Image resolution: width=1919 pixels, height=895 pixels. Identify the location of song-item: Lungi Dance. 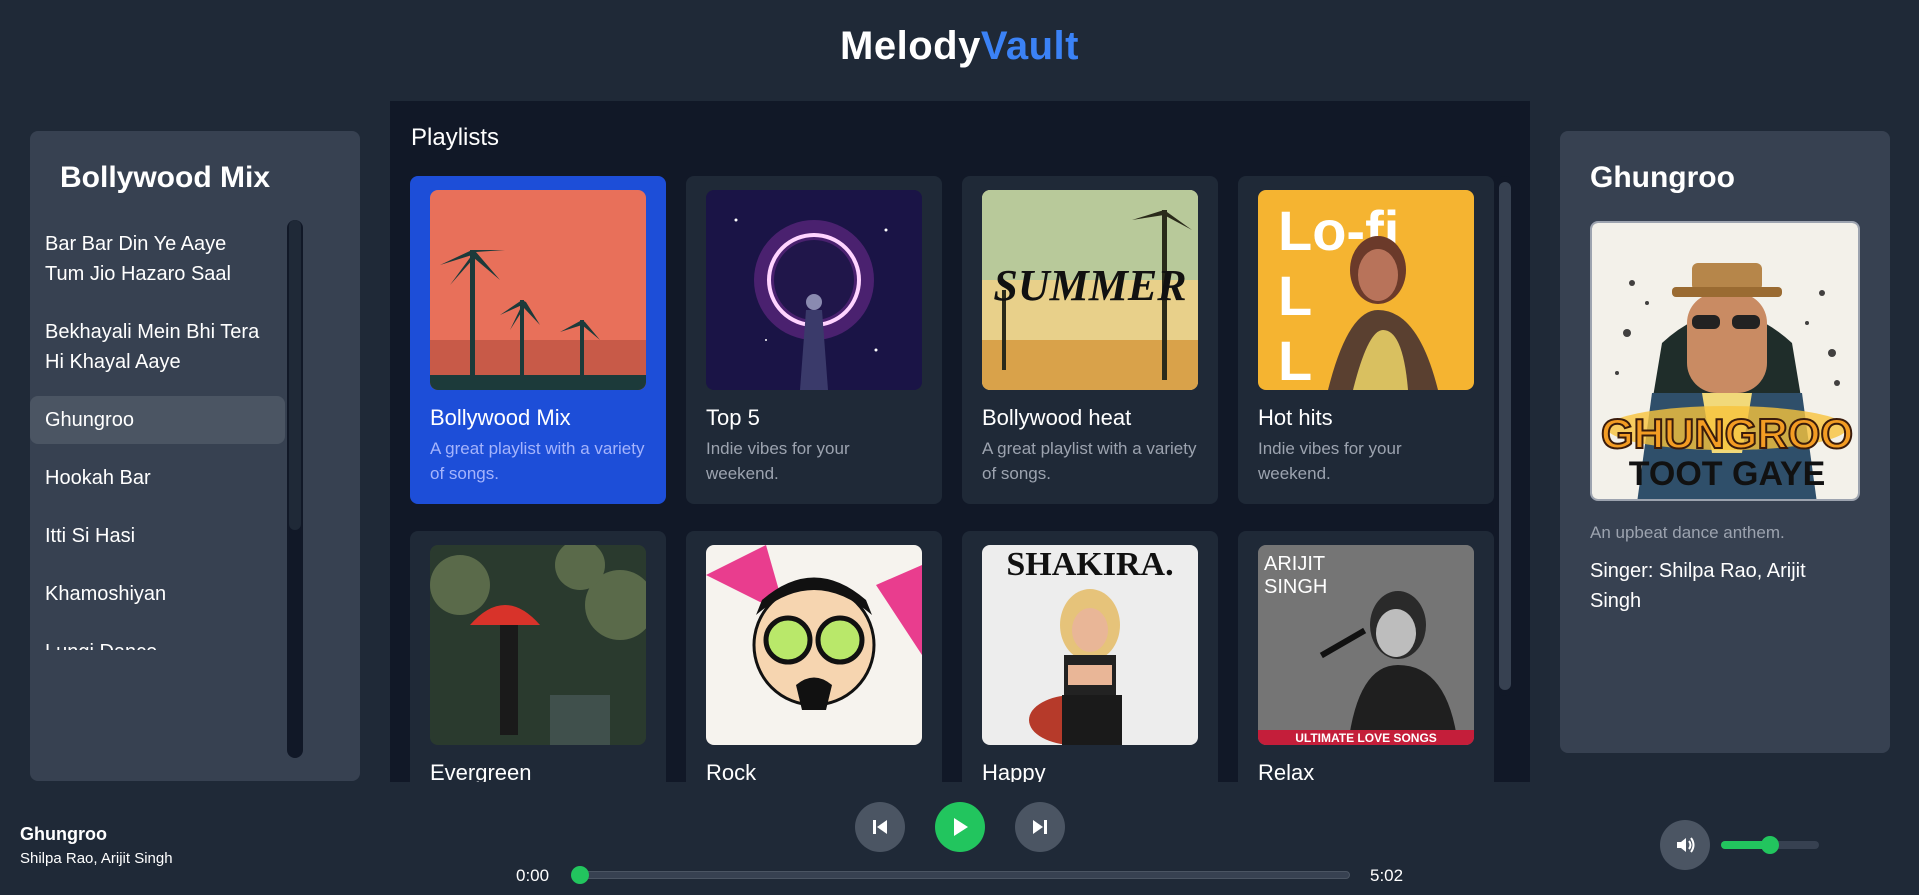
(157, 639).